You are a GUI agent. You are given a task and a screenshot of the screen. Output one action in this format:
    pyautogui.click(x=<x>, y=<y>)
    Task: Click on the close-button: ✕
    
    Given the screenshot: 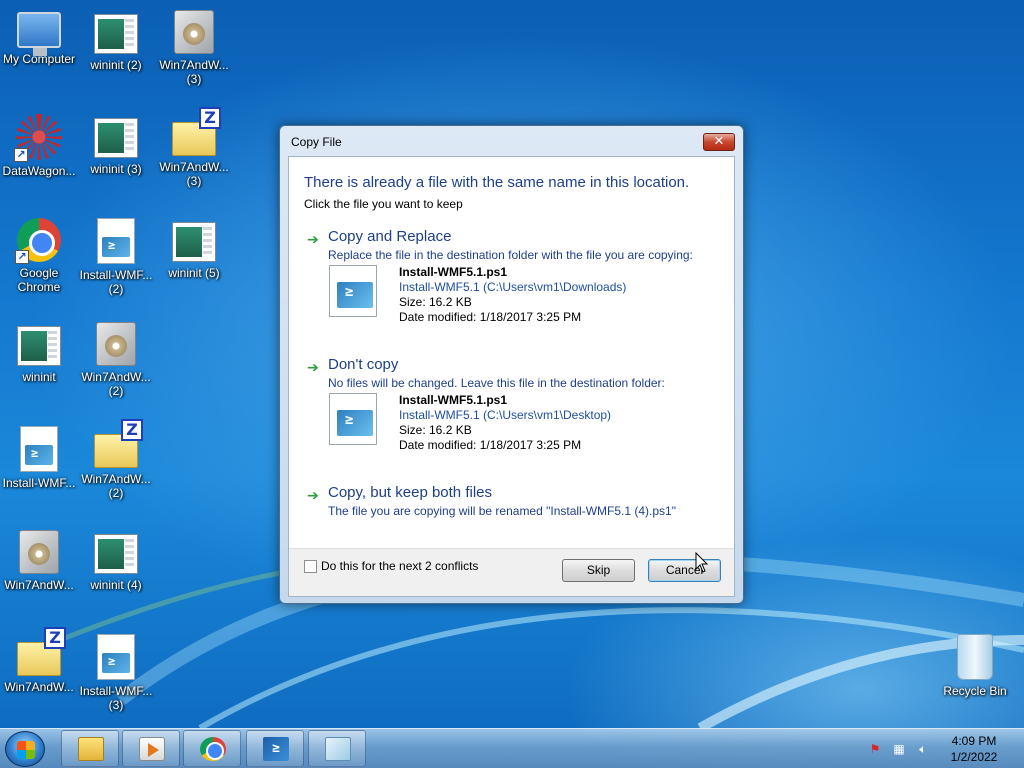 What is the action you would take?
    pyautogui.click(x=719, y=142)
    